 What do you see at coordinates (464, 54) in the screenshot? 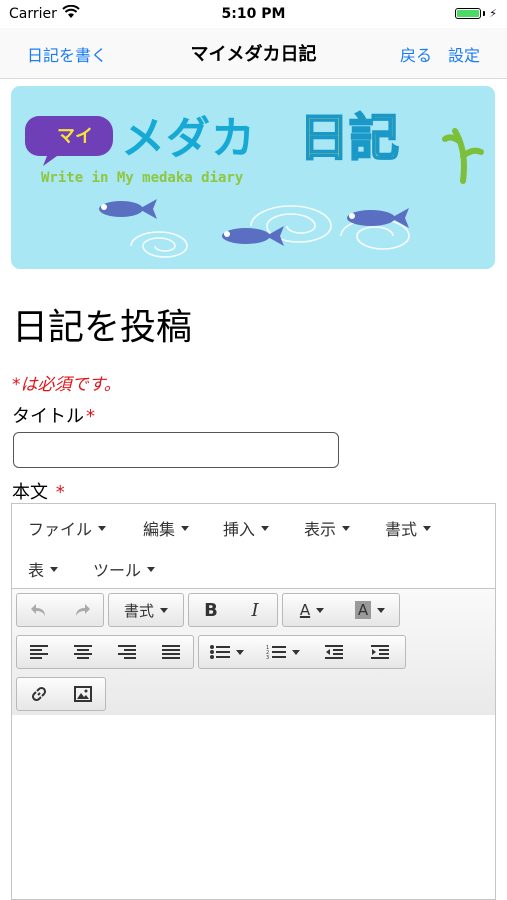
I see `settings-button: 設定` at bounding box center [464, 54].